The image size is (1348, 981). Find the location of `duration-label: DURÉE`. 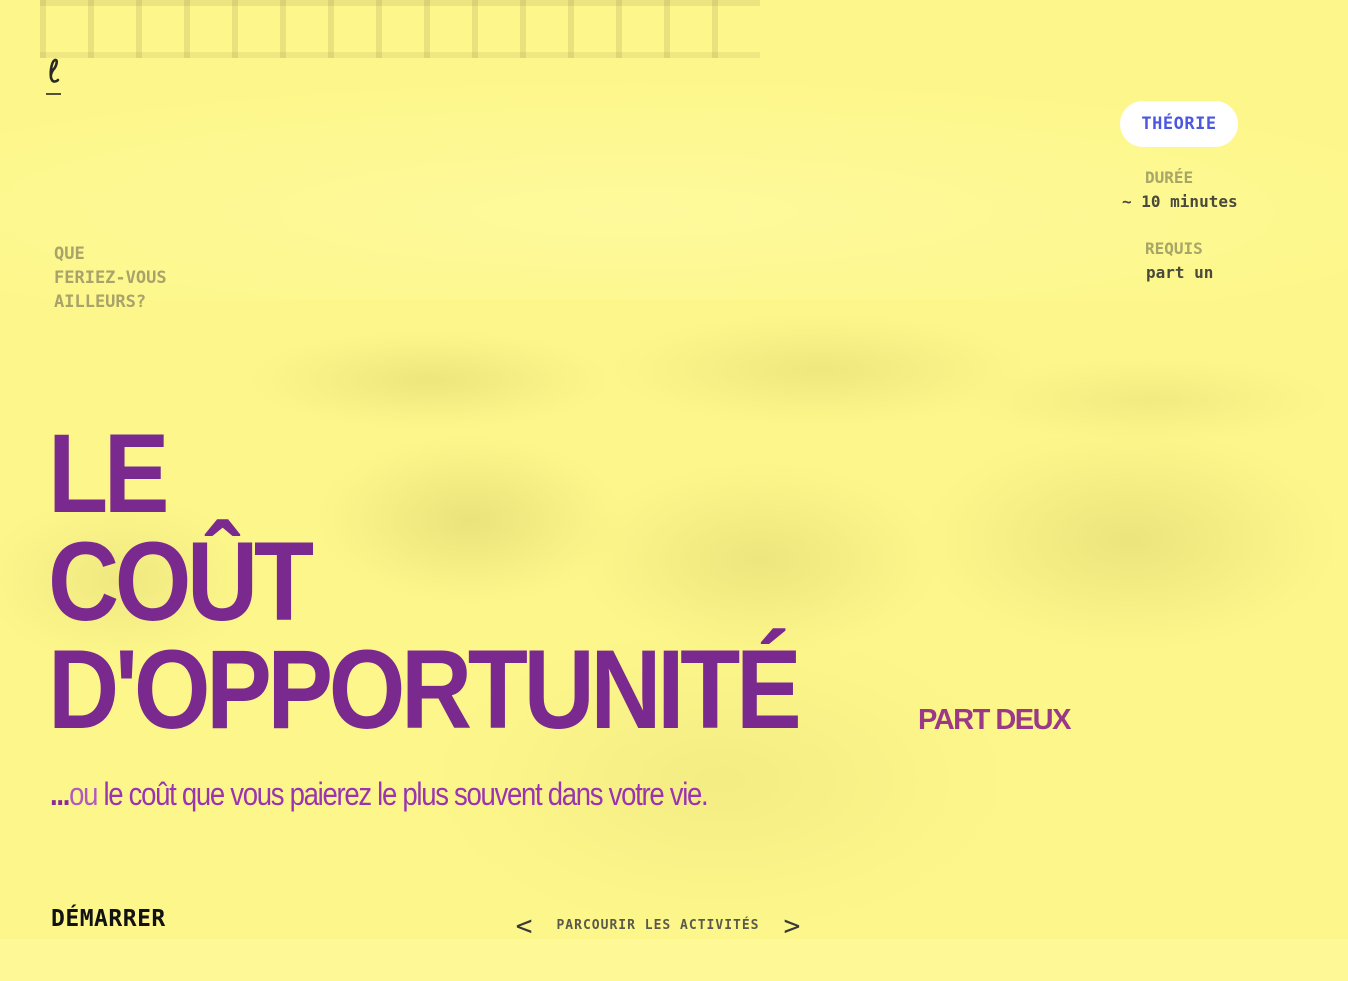

duration-label: DURÉE is located at coordinates (1169, 177).